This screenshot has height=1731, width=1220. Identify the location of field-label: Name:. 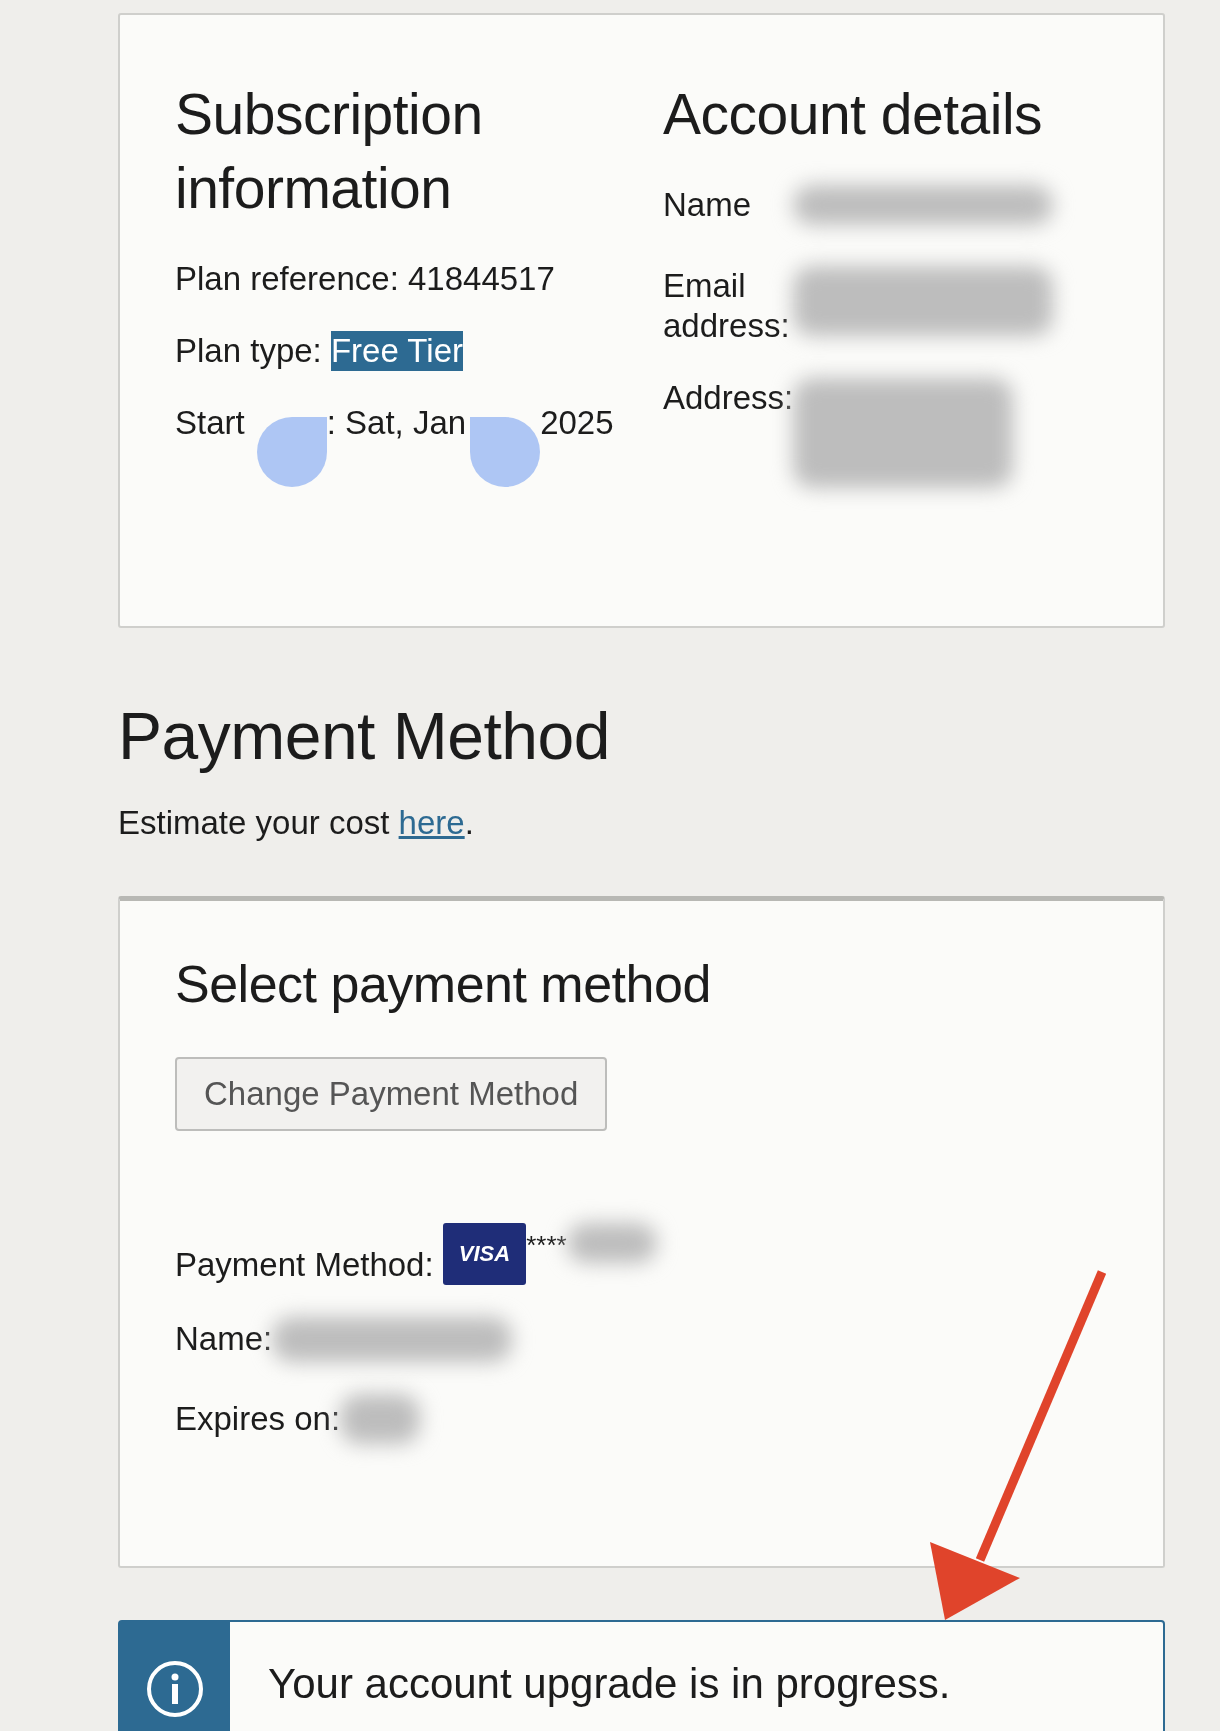
(224, 1339).